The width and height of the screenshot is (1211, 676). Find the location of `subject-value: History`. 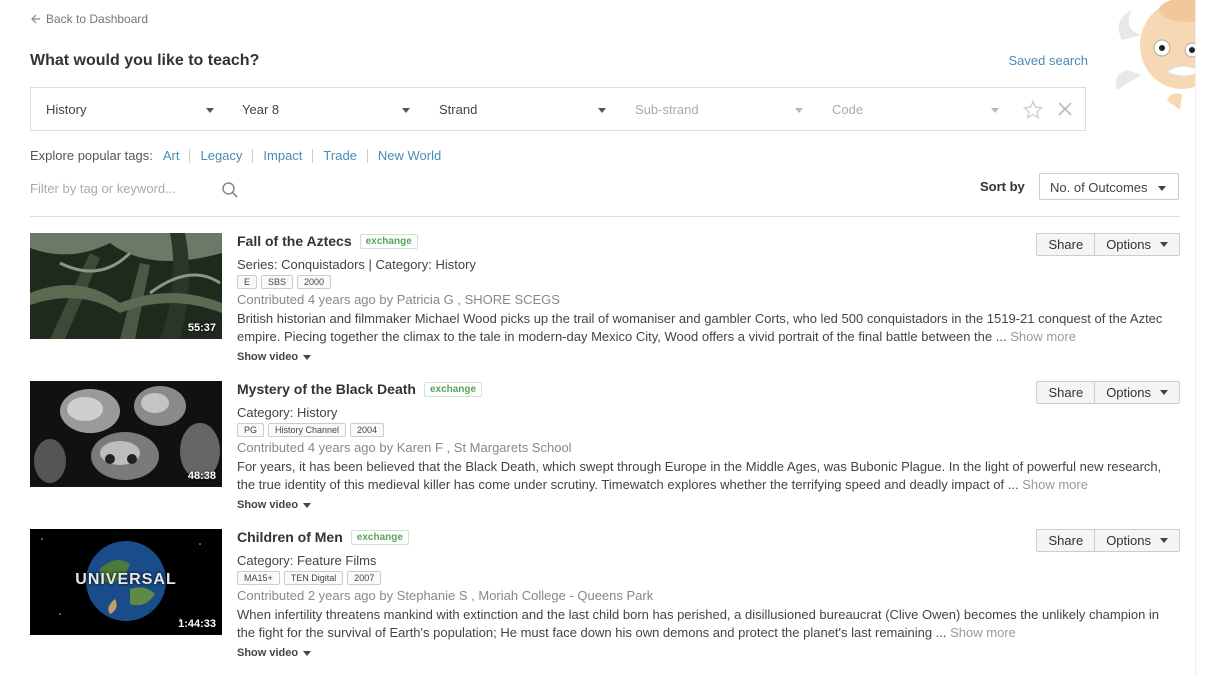

subject-value: History is located at coordinates (66, 109).